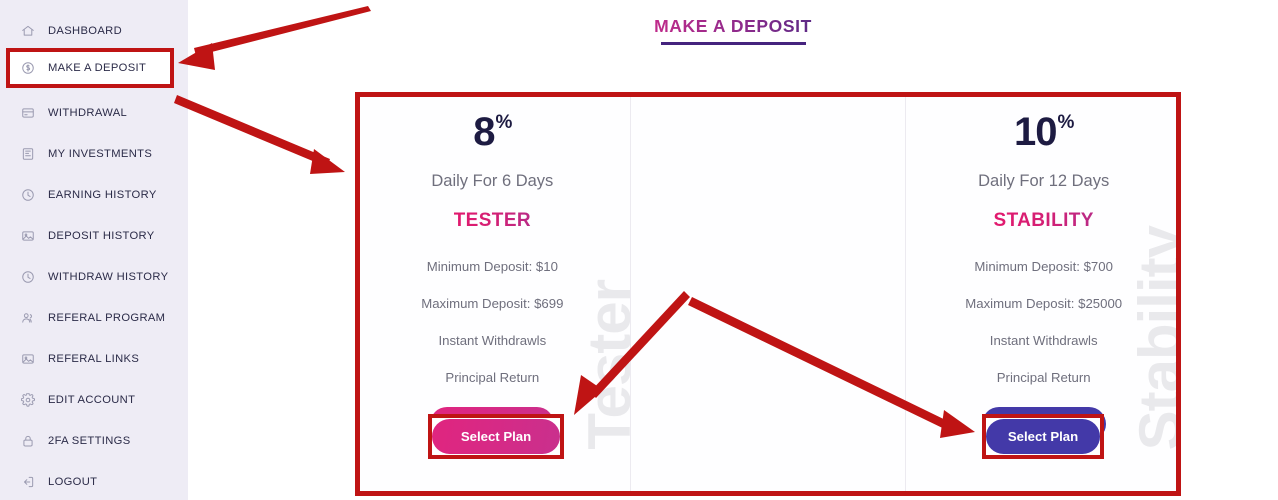 The image size is (1278, 500). What do you see at coordinates (1154, 337) in the screenshot?
I see `plan-watermark: Stability` at bounding box center [1154, 337].